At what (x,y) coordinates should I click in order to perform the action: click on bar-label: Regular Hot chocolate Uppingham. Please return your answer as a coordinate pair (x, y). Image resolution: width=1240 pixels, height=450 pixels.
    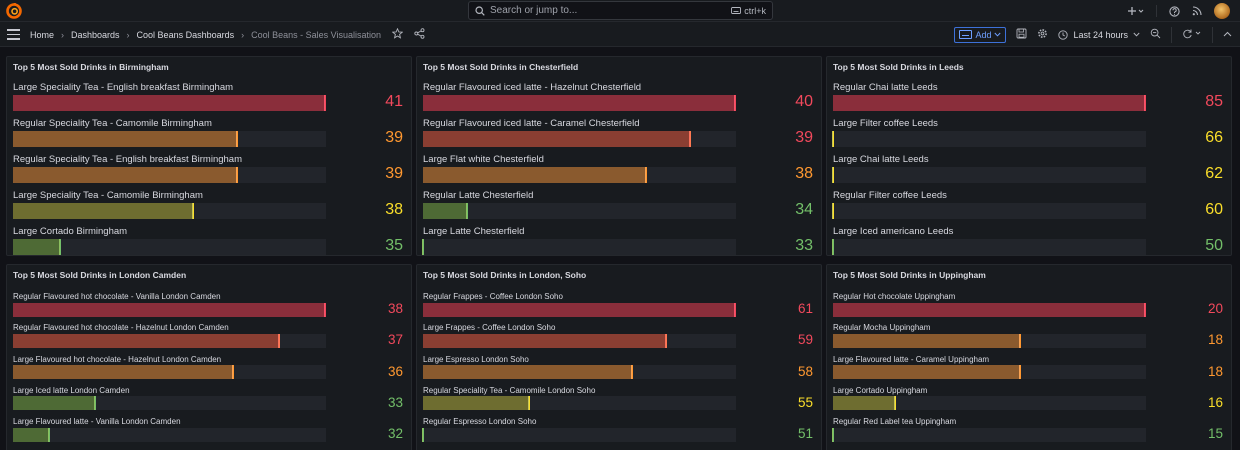
    Looking at the image, I should click on (894, 296).